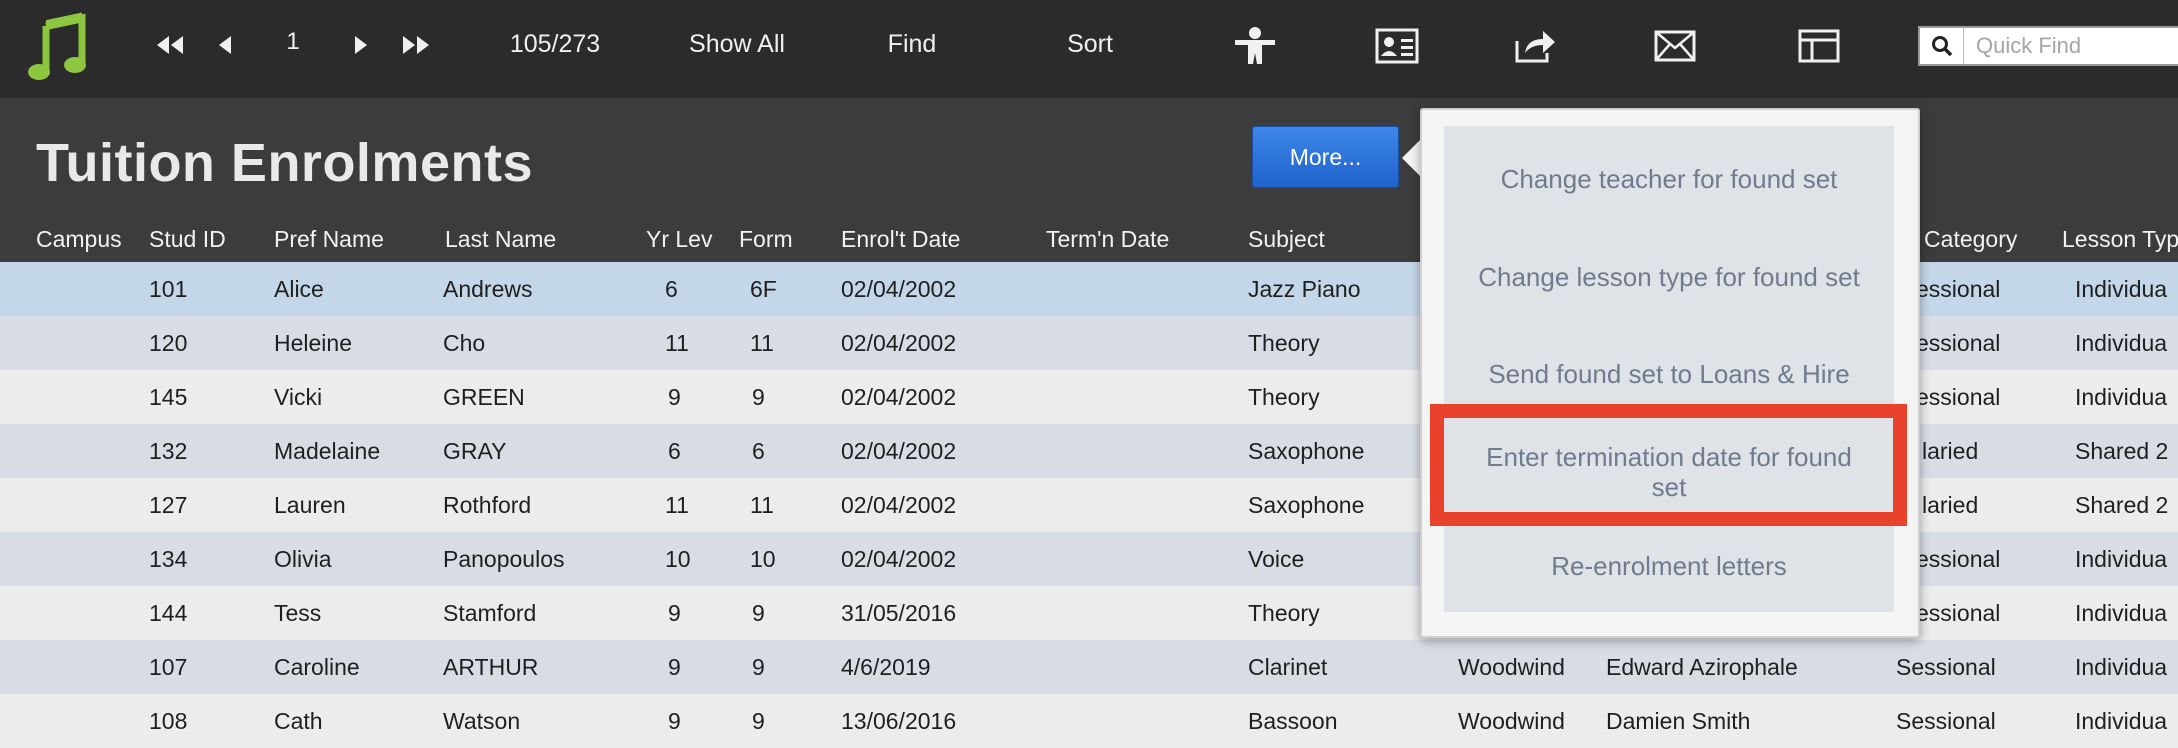  Describe the element at coordinates (79, 239) in the screenshot. I see `column-header-campus: Campus` at that location.